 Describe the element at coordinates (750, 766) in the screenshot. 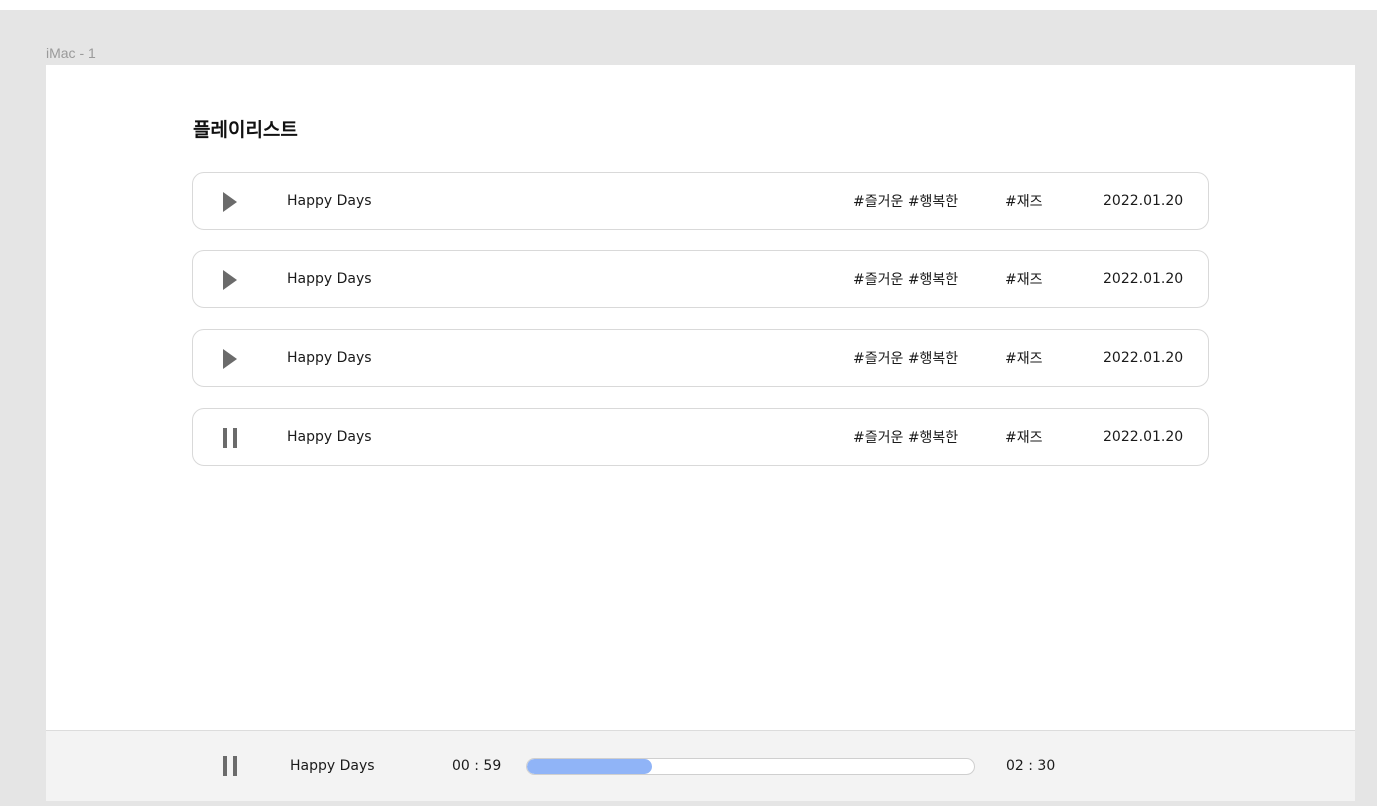

I see `progress-bar` at that location.